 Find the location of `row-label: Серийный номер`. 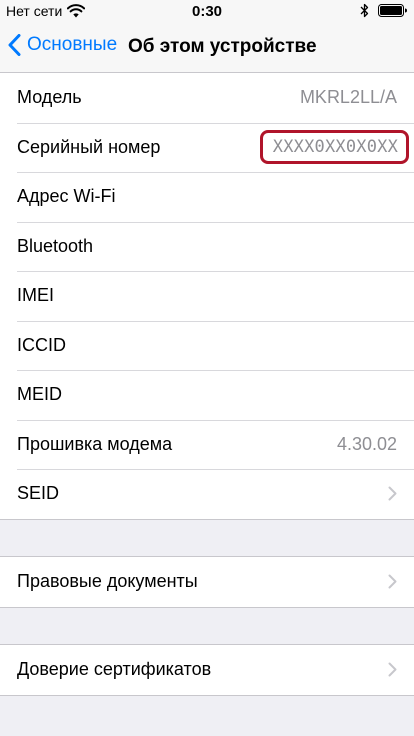

row-label: Серийный номер is located at coordinates (89, 146).